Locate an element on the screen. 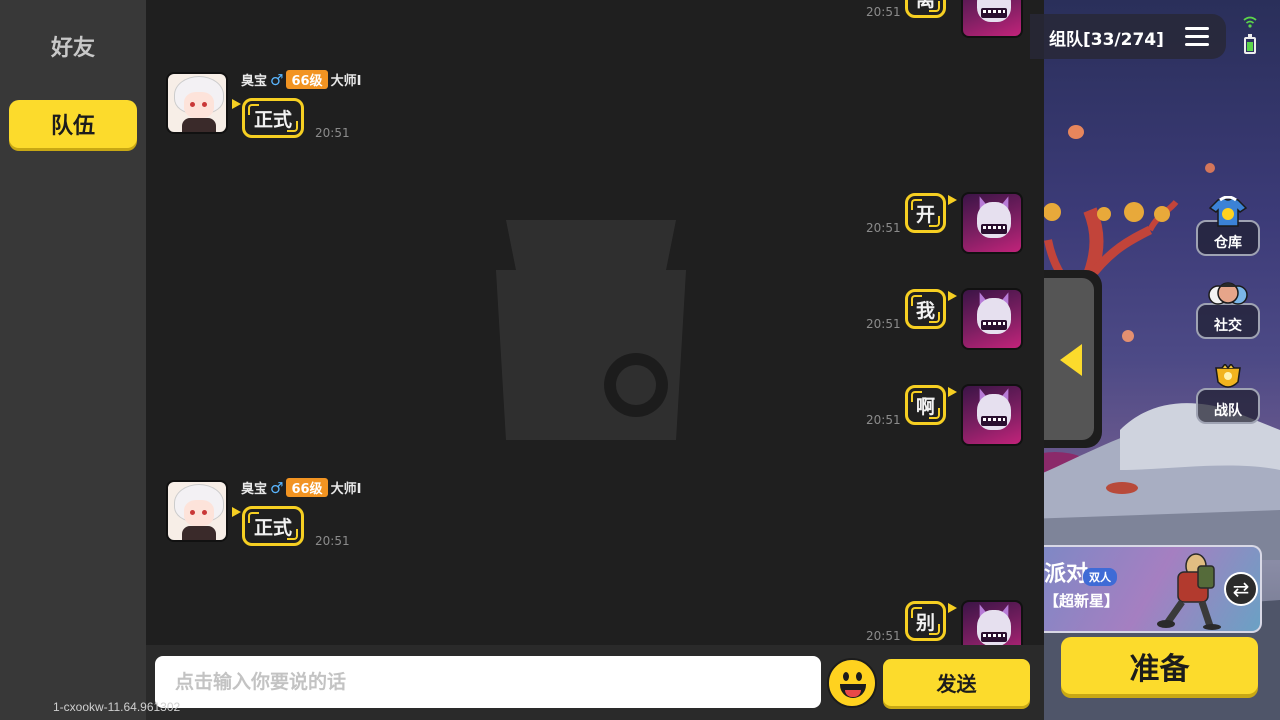 The height and width of the screenshot is (720, 1280). wifi-icon is located at coordinates (1250, 22).